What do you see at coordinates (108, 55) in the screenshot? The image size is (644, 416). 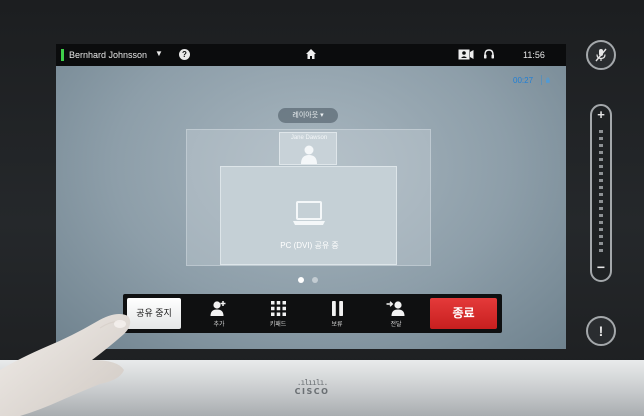 I see `user-name: Bernhard Johnsson` at bounding box center [108, 55].